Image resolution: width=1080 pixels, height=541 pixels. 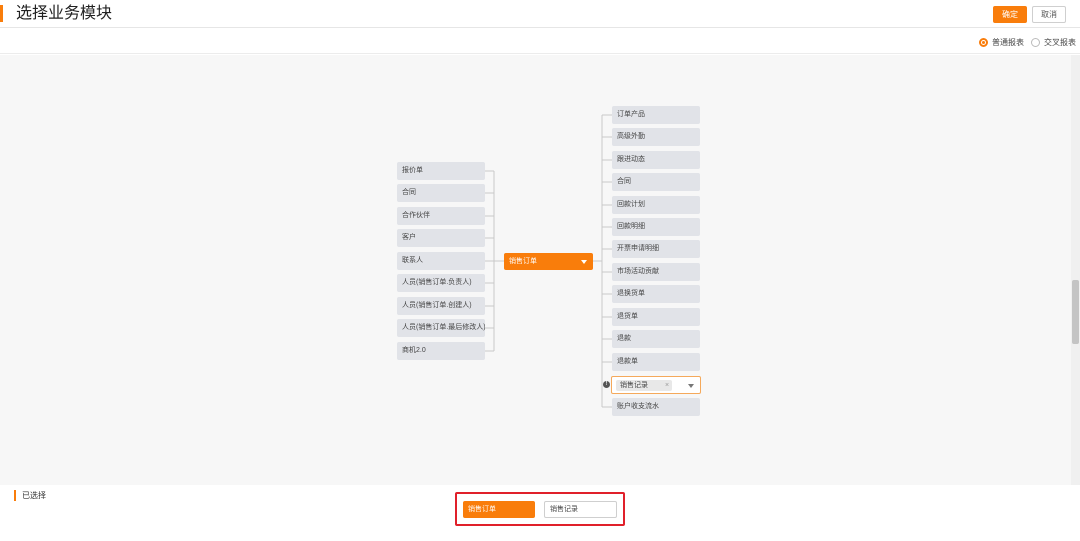 I want to click on right-node-refund: 退款, so click(x=656, y=339).